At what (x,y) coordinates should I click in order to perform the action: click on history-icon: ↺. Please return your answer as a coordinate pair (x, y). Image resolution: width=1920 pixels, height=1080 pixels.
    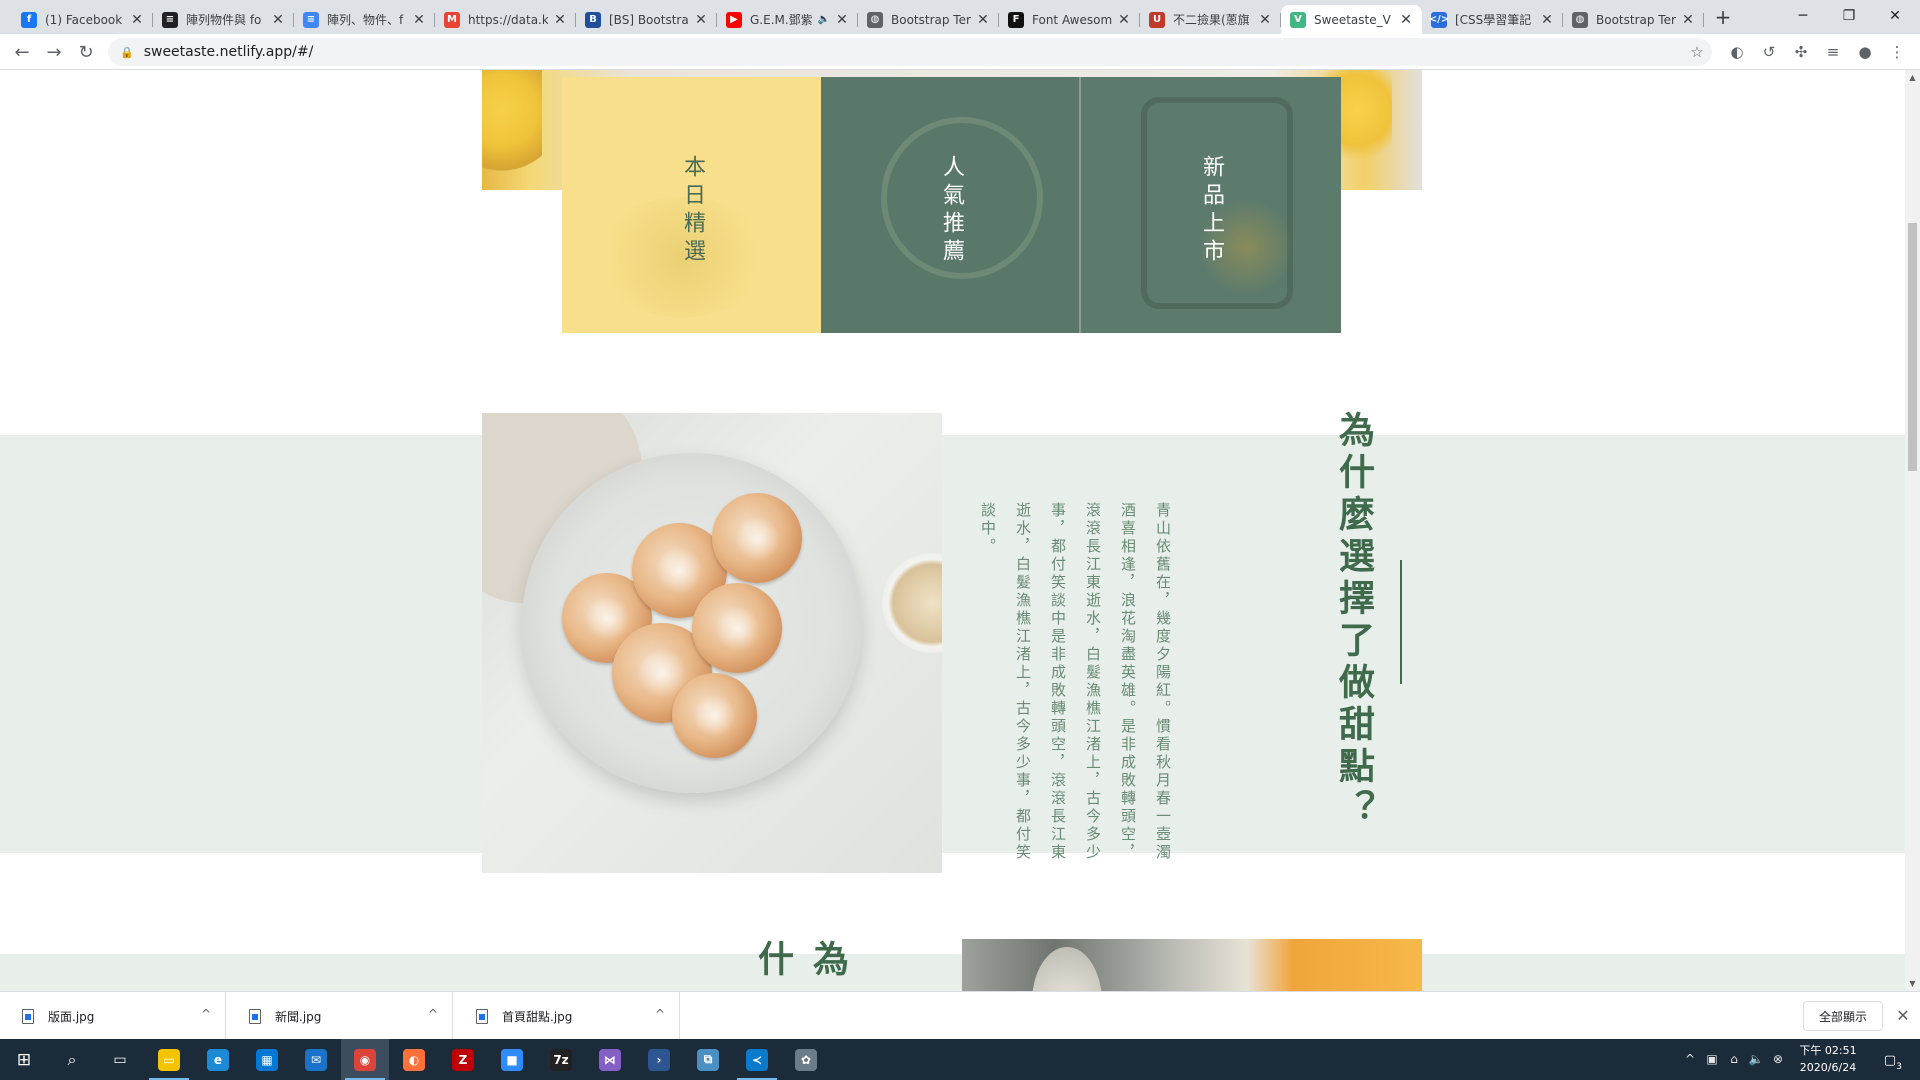
    Looking at the image, I should click on (1769, 52).